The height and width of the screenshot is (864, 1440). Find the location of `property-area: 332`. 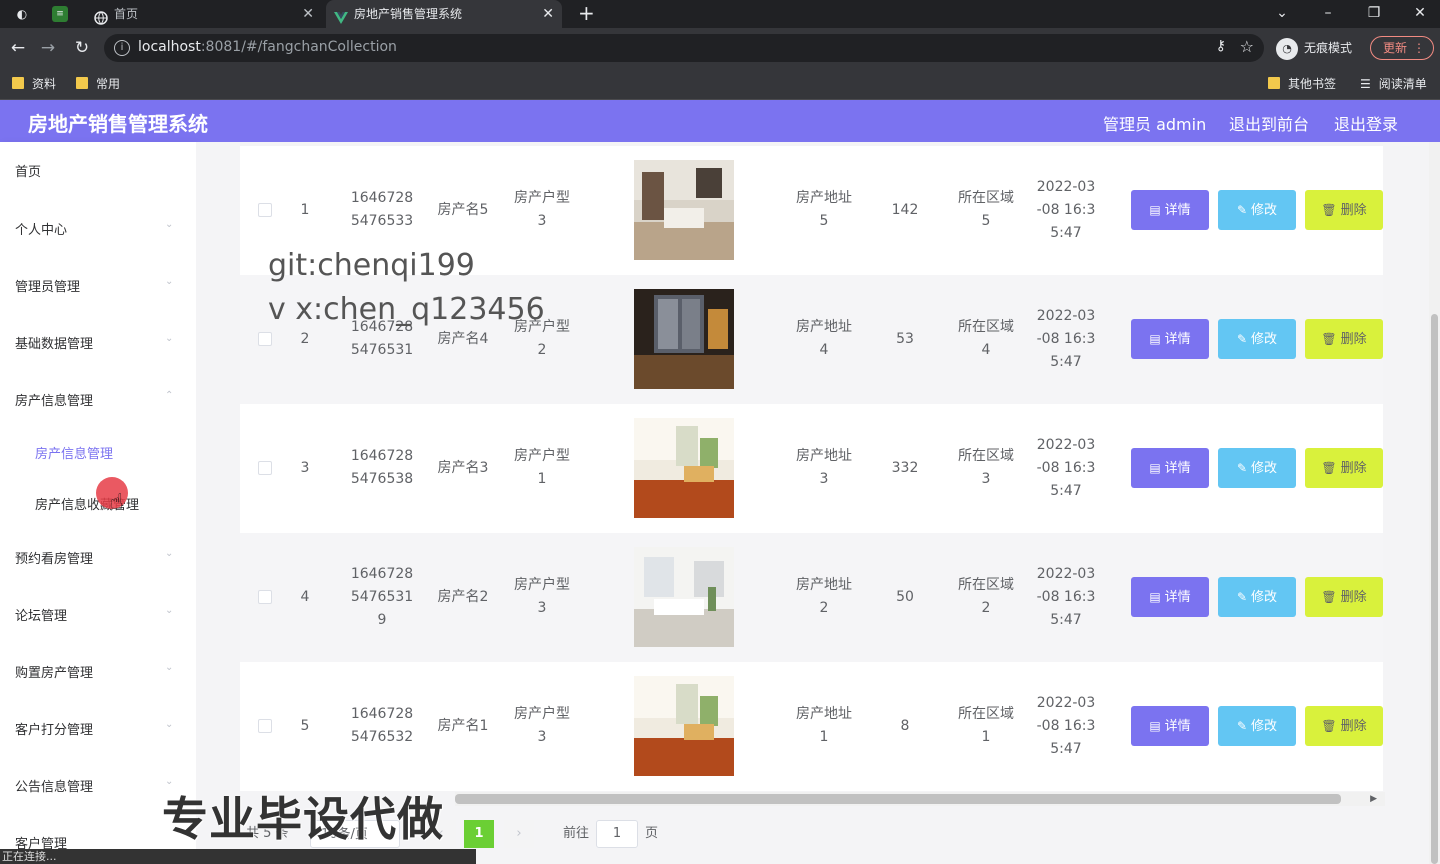

property-area: 332 is located at coordinates (905, 467).